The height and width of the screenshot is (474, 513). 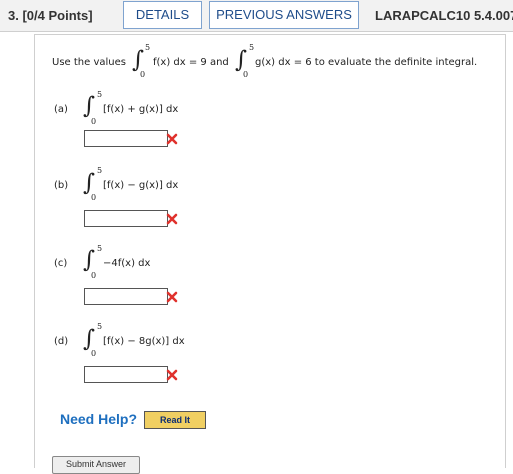 What do you see at coordinates (126, 138) in the screenshot?
I see `part-a-answer-input` at bounding box center [126, 138].